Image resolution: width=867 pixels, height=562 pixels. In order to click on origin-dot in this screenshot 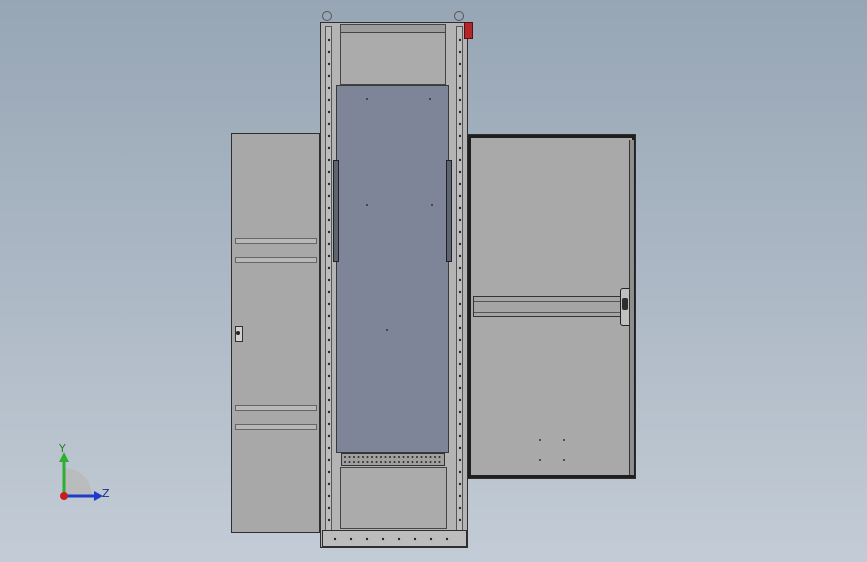, I will do `click(64, 496)`.